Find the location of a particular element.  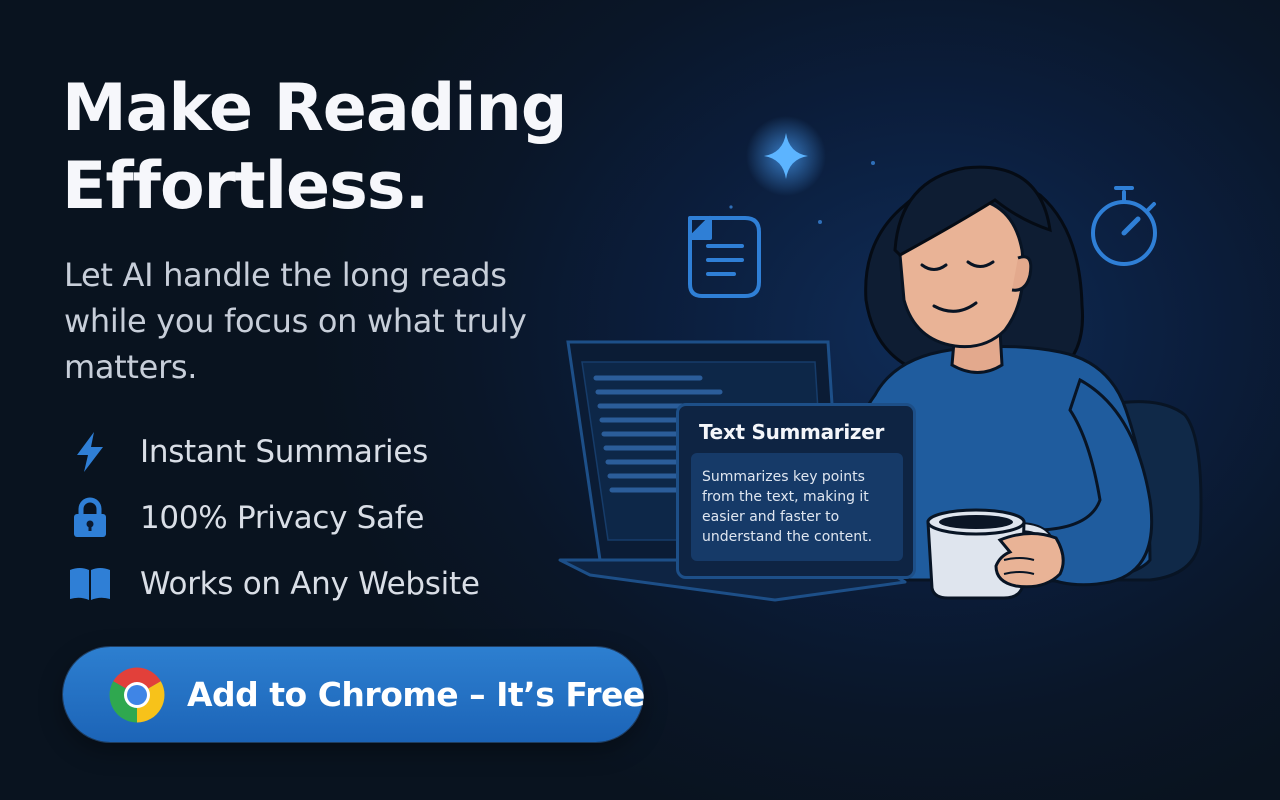

feature-label: 100% Privacy Safe is located at coordinates (282, 518).